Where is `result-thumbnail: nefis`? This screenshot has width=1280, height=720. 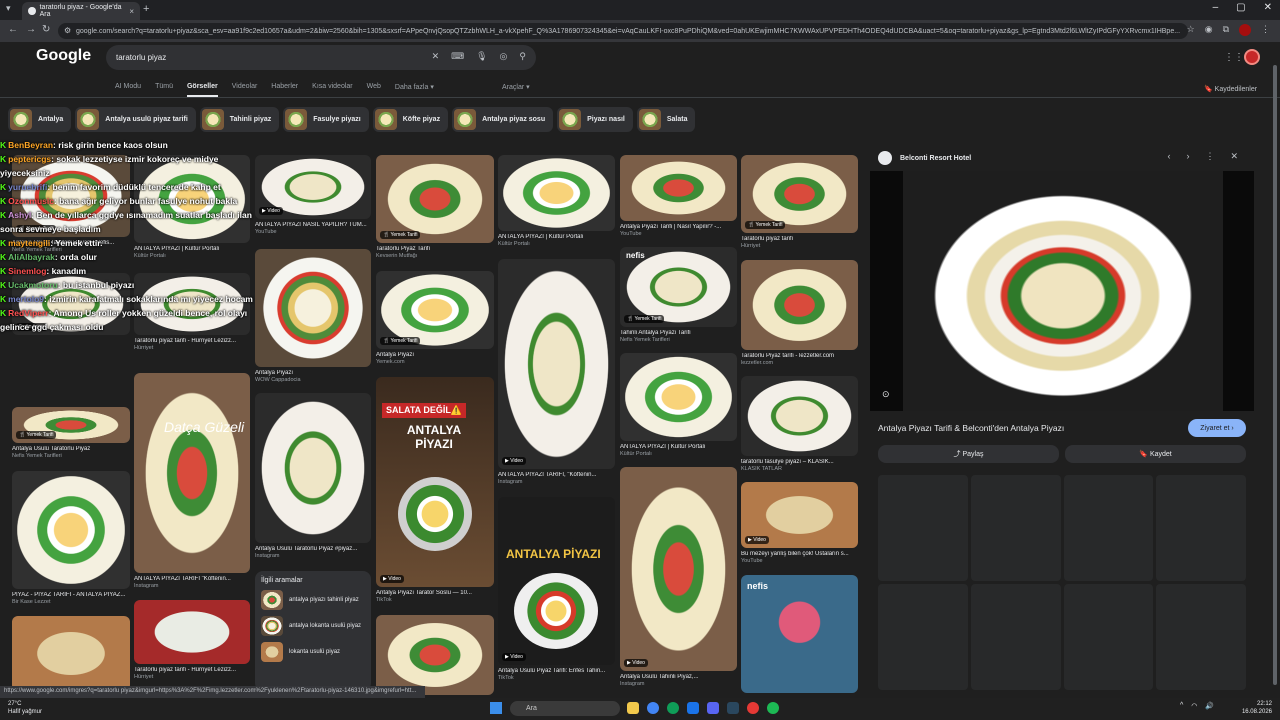
result-thumbnail: nefis is located at coordinates (799, 634).